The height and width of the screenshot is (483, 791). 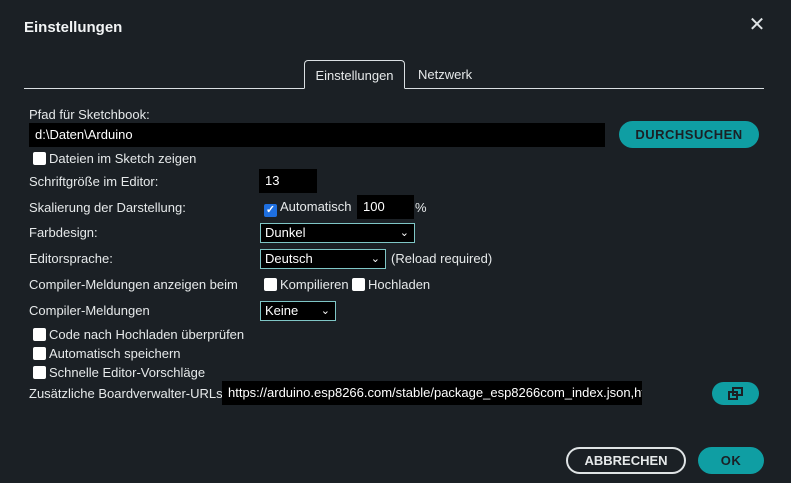 I want to click on sketchbook-path-input: d:\Daten\Arduino, so click(x=317, y=135).